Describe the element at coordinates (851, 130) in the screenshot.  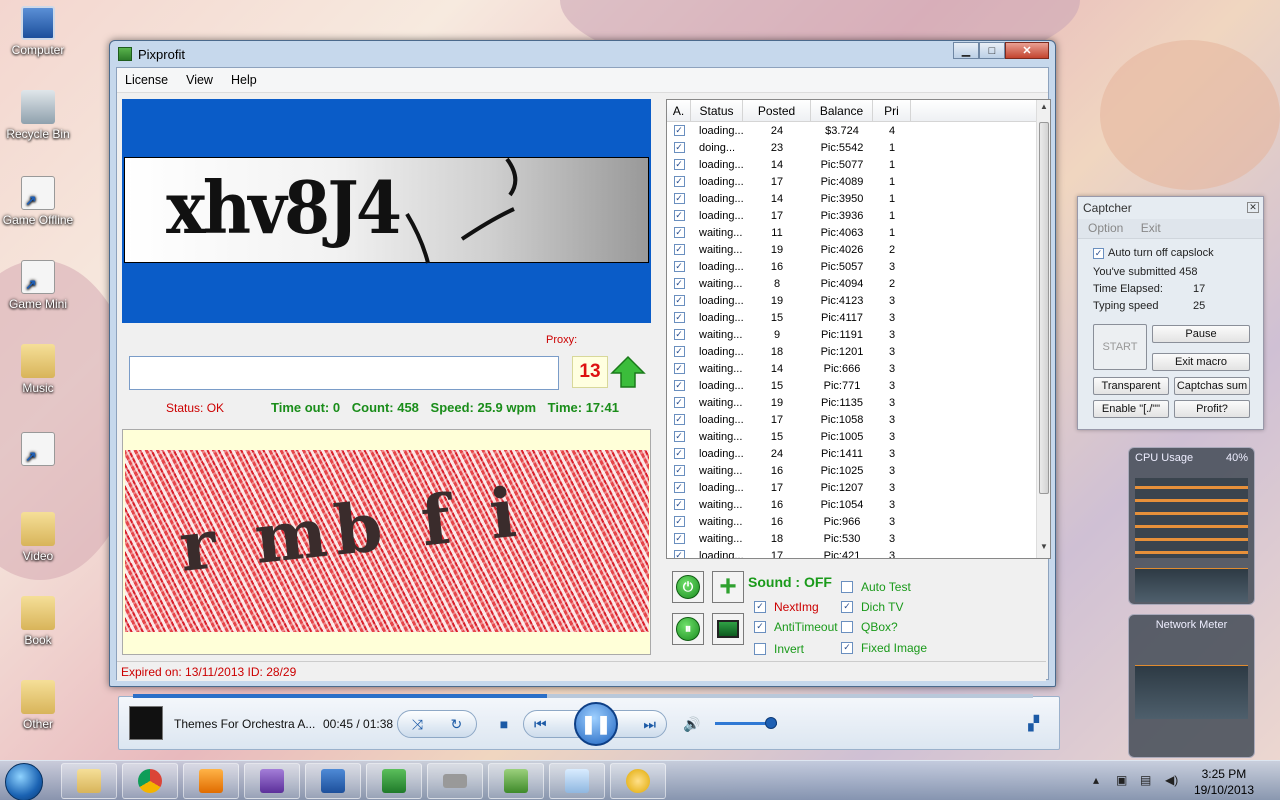
I see `table-row: ✓ loading... 24 $3.724 4` at that location.